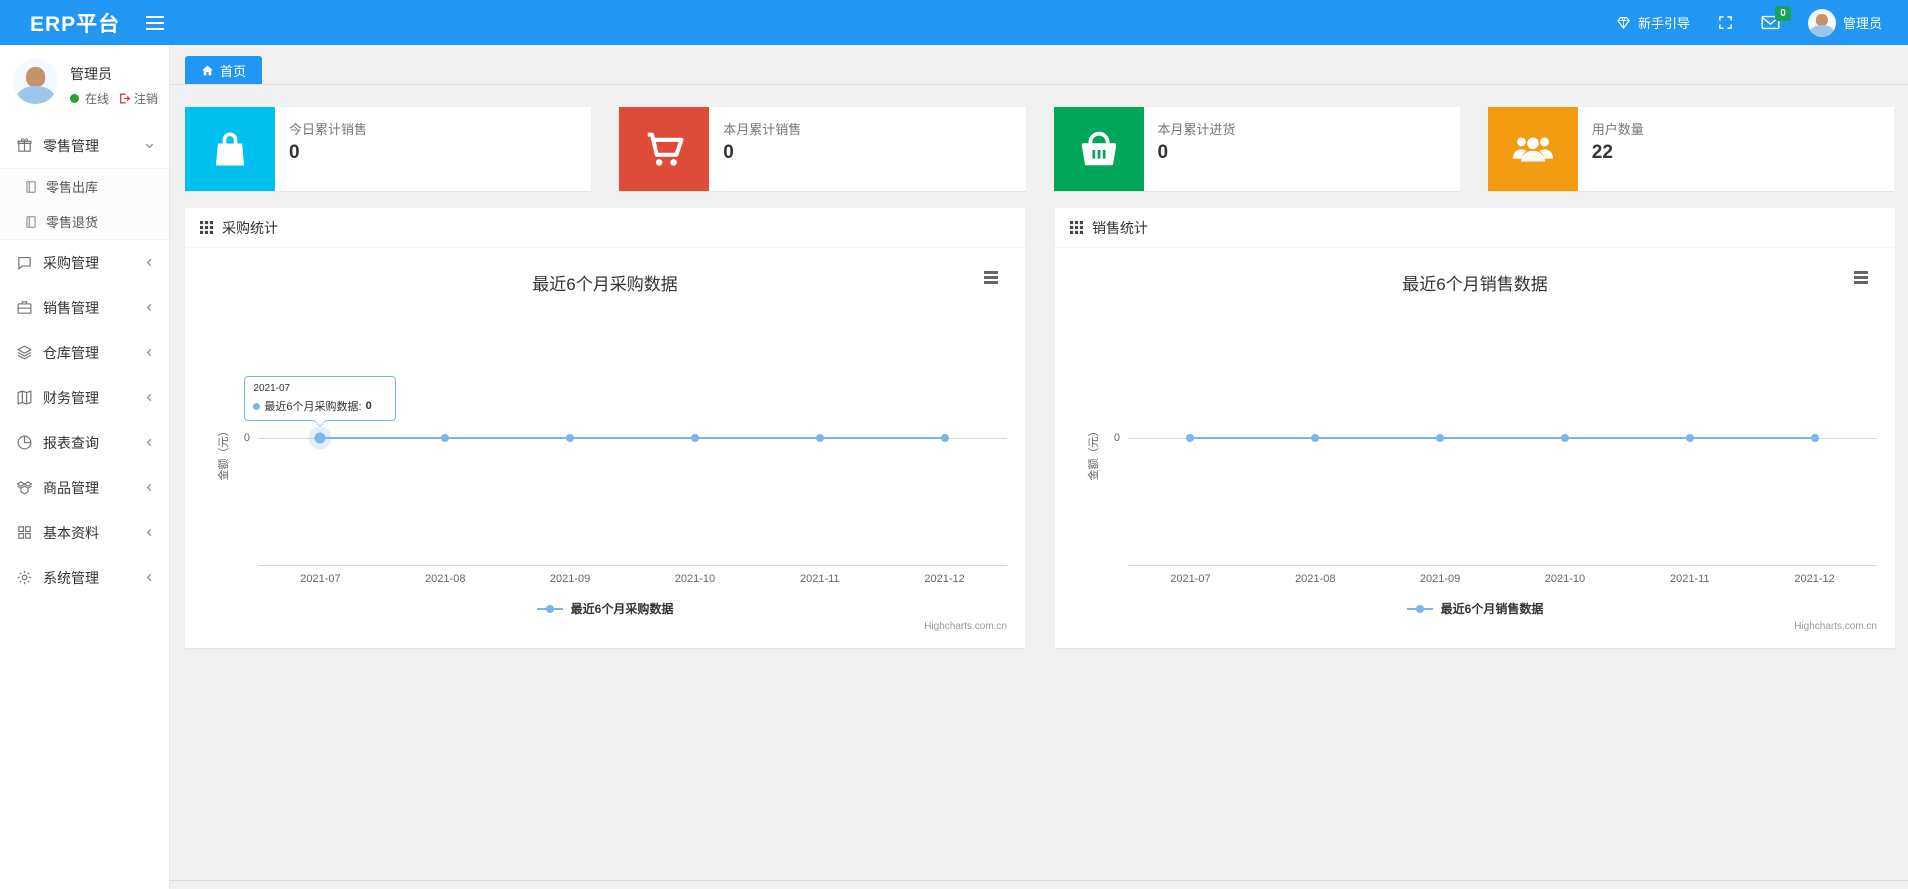 Image resolution: width=1908 pixels, height=889 pixels. Describe the element at coordinates (155, 23) in the screenshot. I see `sidebar-toggle-icon` at that location.